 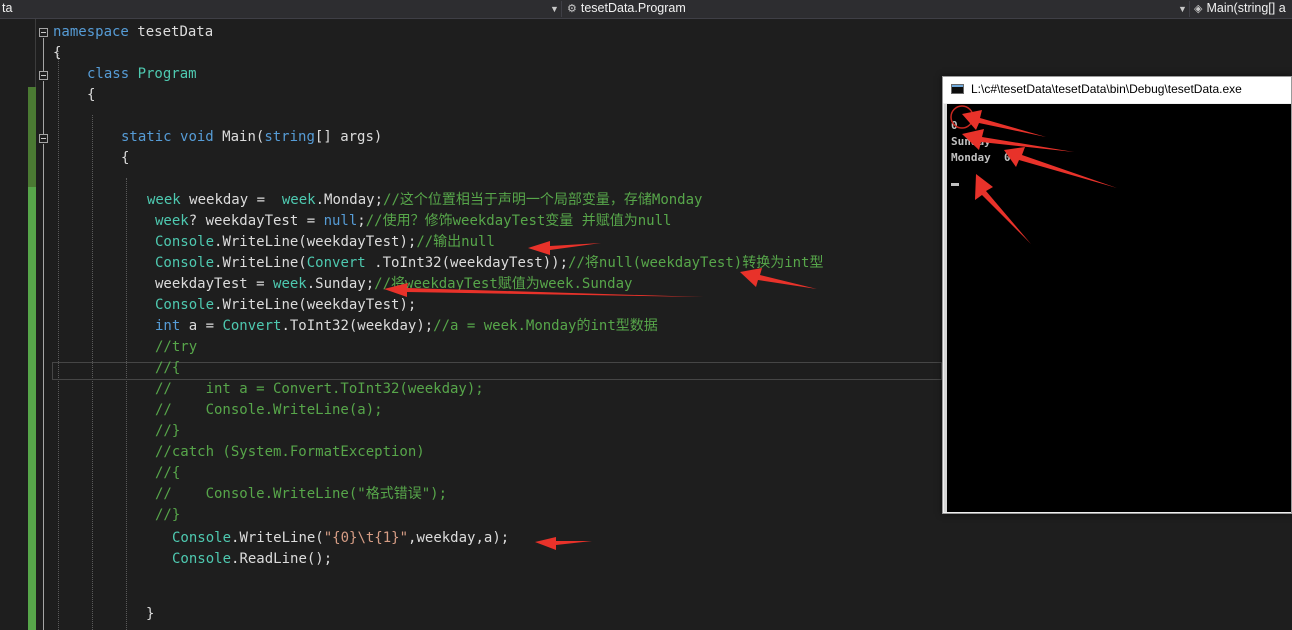 I want to click on code-token: .Monday;, so click(x=349, y=200).